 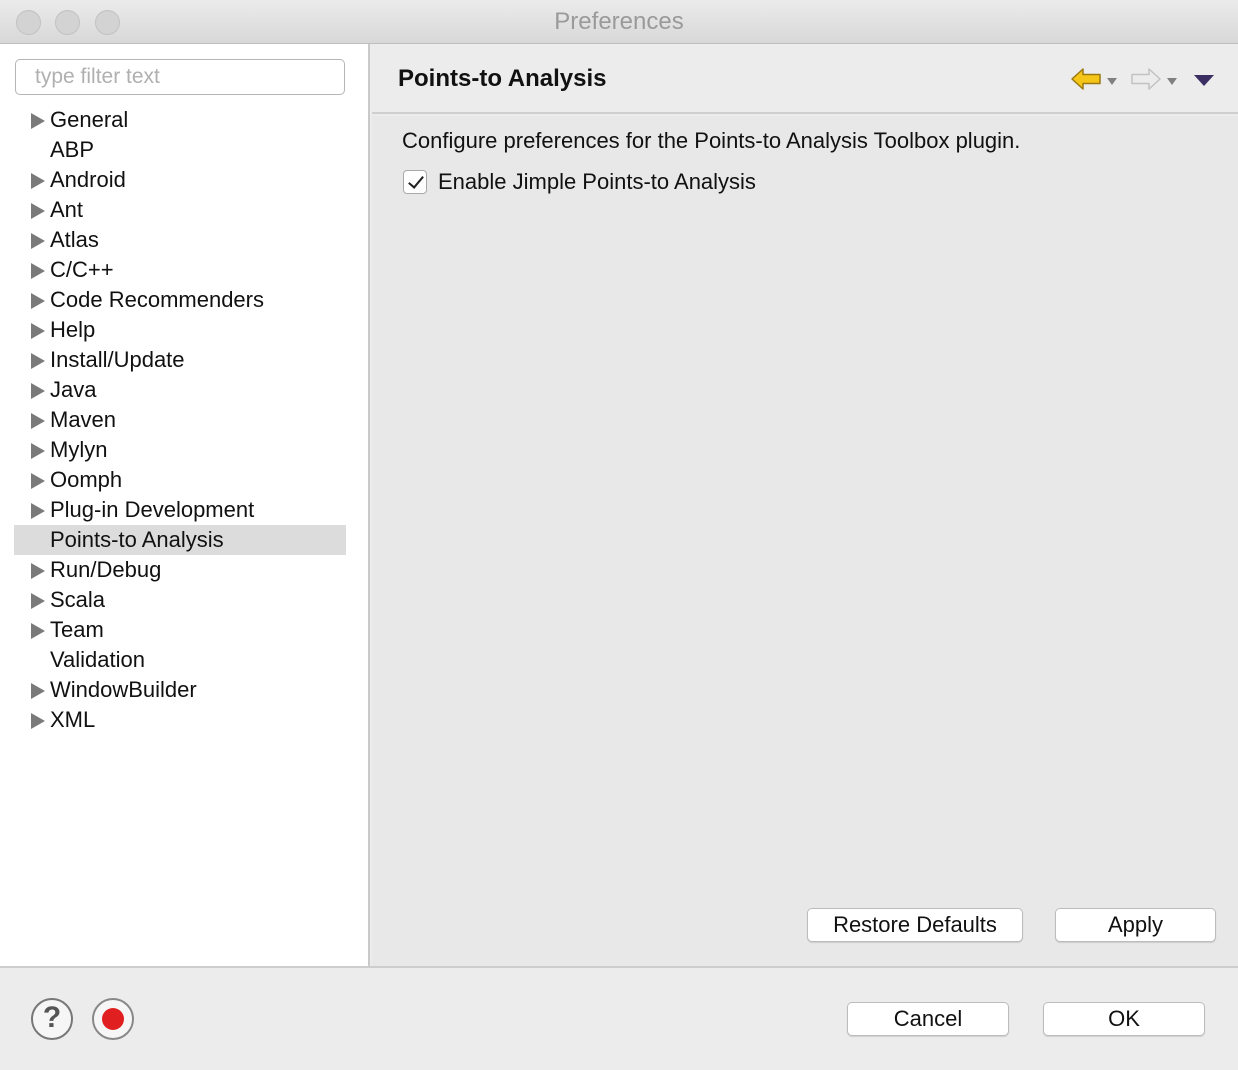 I want to click on tree-item: Java, so click(x=180, y=390).